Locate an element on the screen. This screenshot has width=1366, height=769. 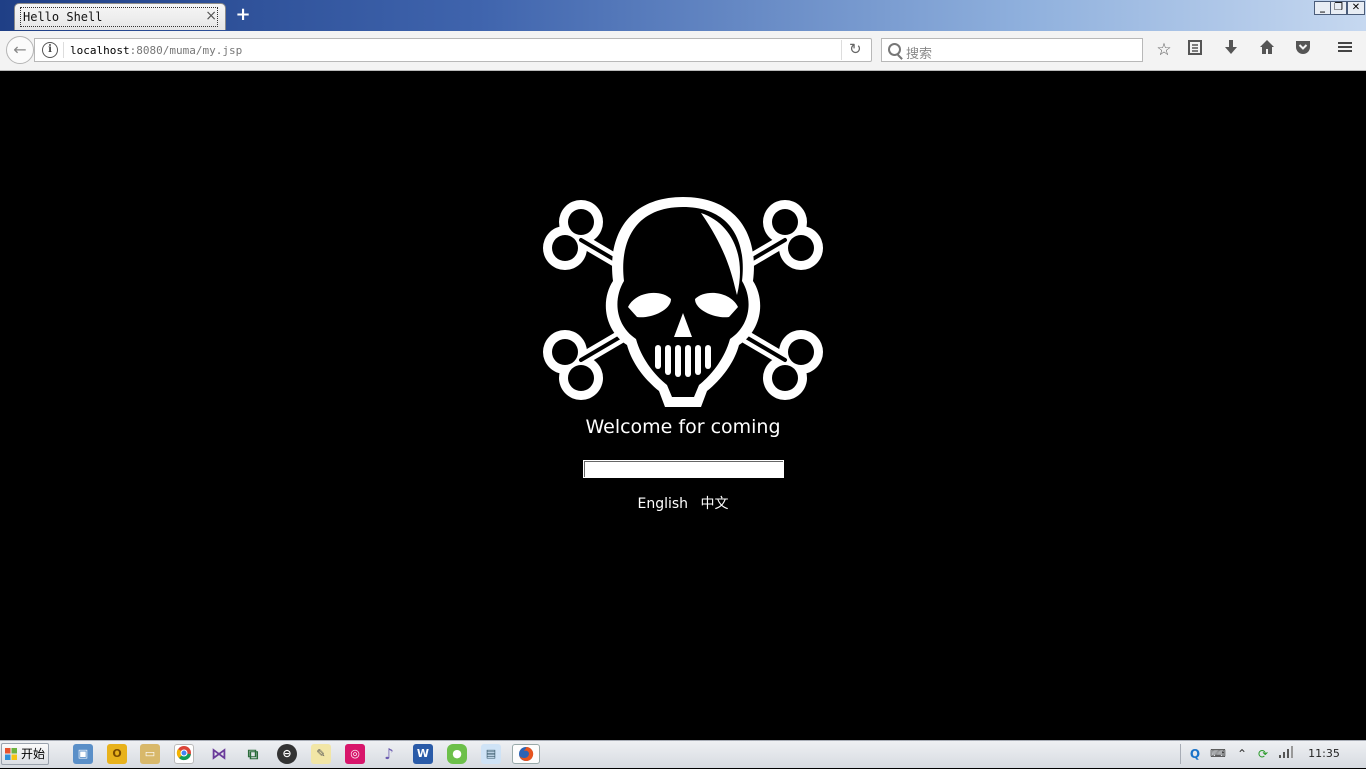
network-app-icon: ⧉ is located at coordinates (253, 754).